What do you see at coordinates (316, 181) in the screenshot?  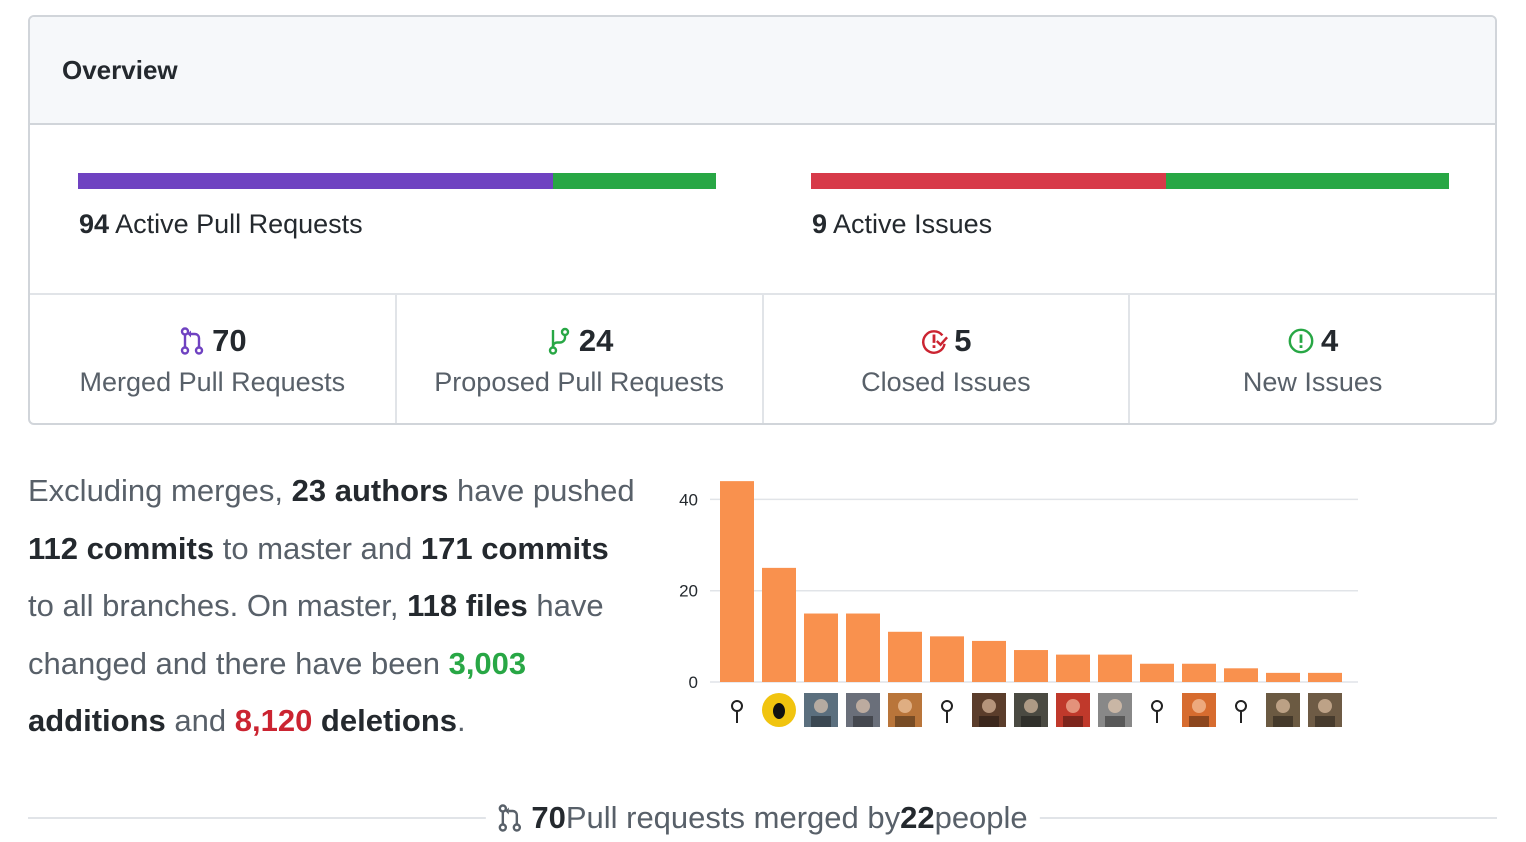 I see `merged-segment` at bounding box center [316, 181].